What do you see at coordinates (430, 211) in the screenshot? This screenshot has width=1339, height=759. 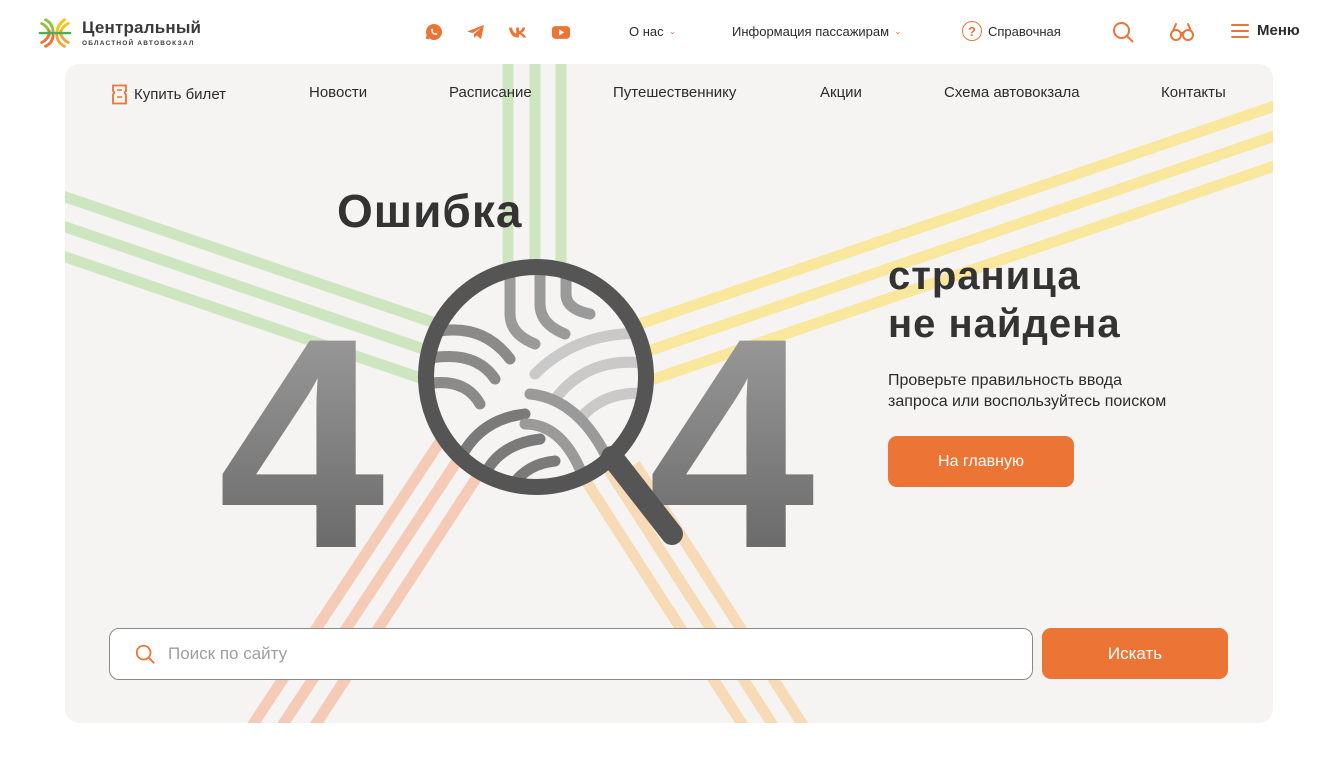 I see `error-word: Ошибка` at bounding box center [430, 211].